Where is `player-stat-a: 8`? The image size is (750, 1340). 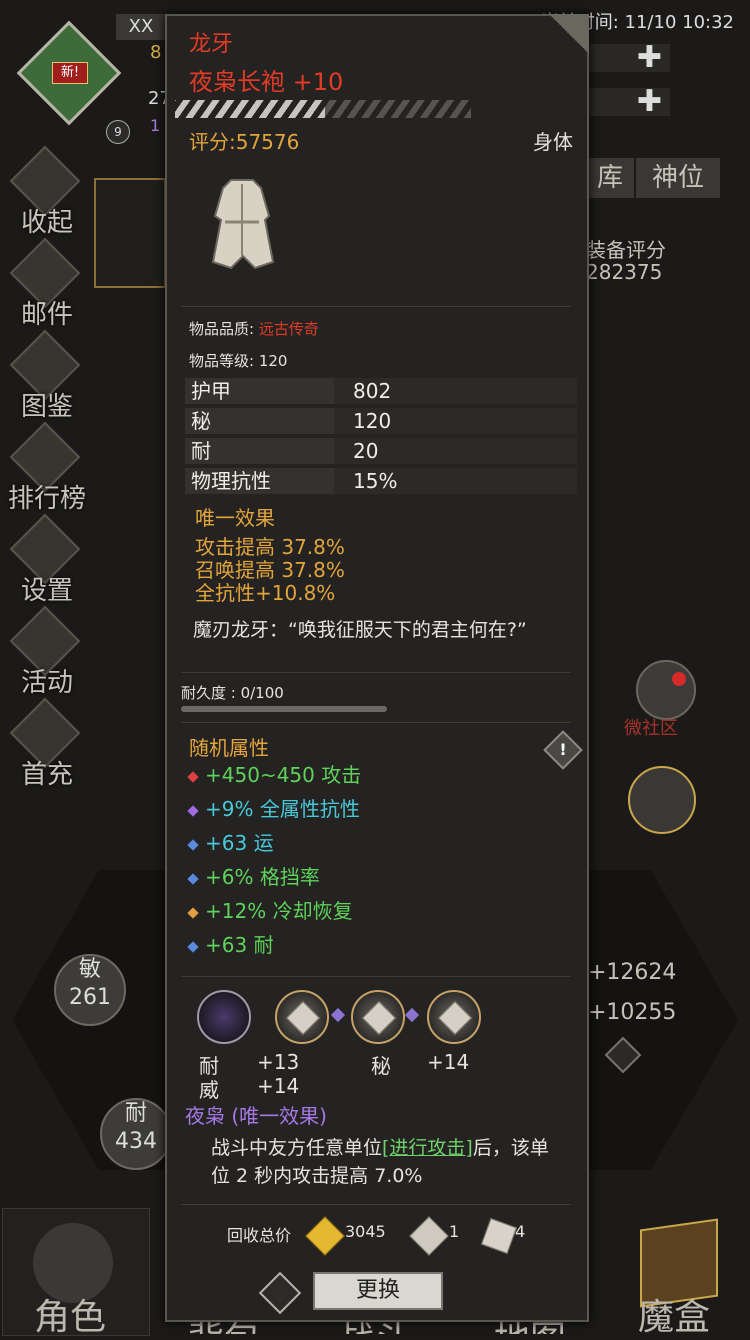 player-stat-a: 8 is located at coordinates (156, 52).